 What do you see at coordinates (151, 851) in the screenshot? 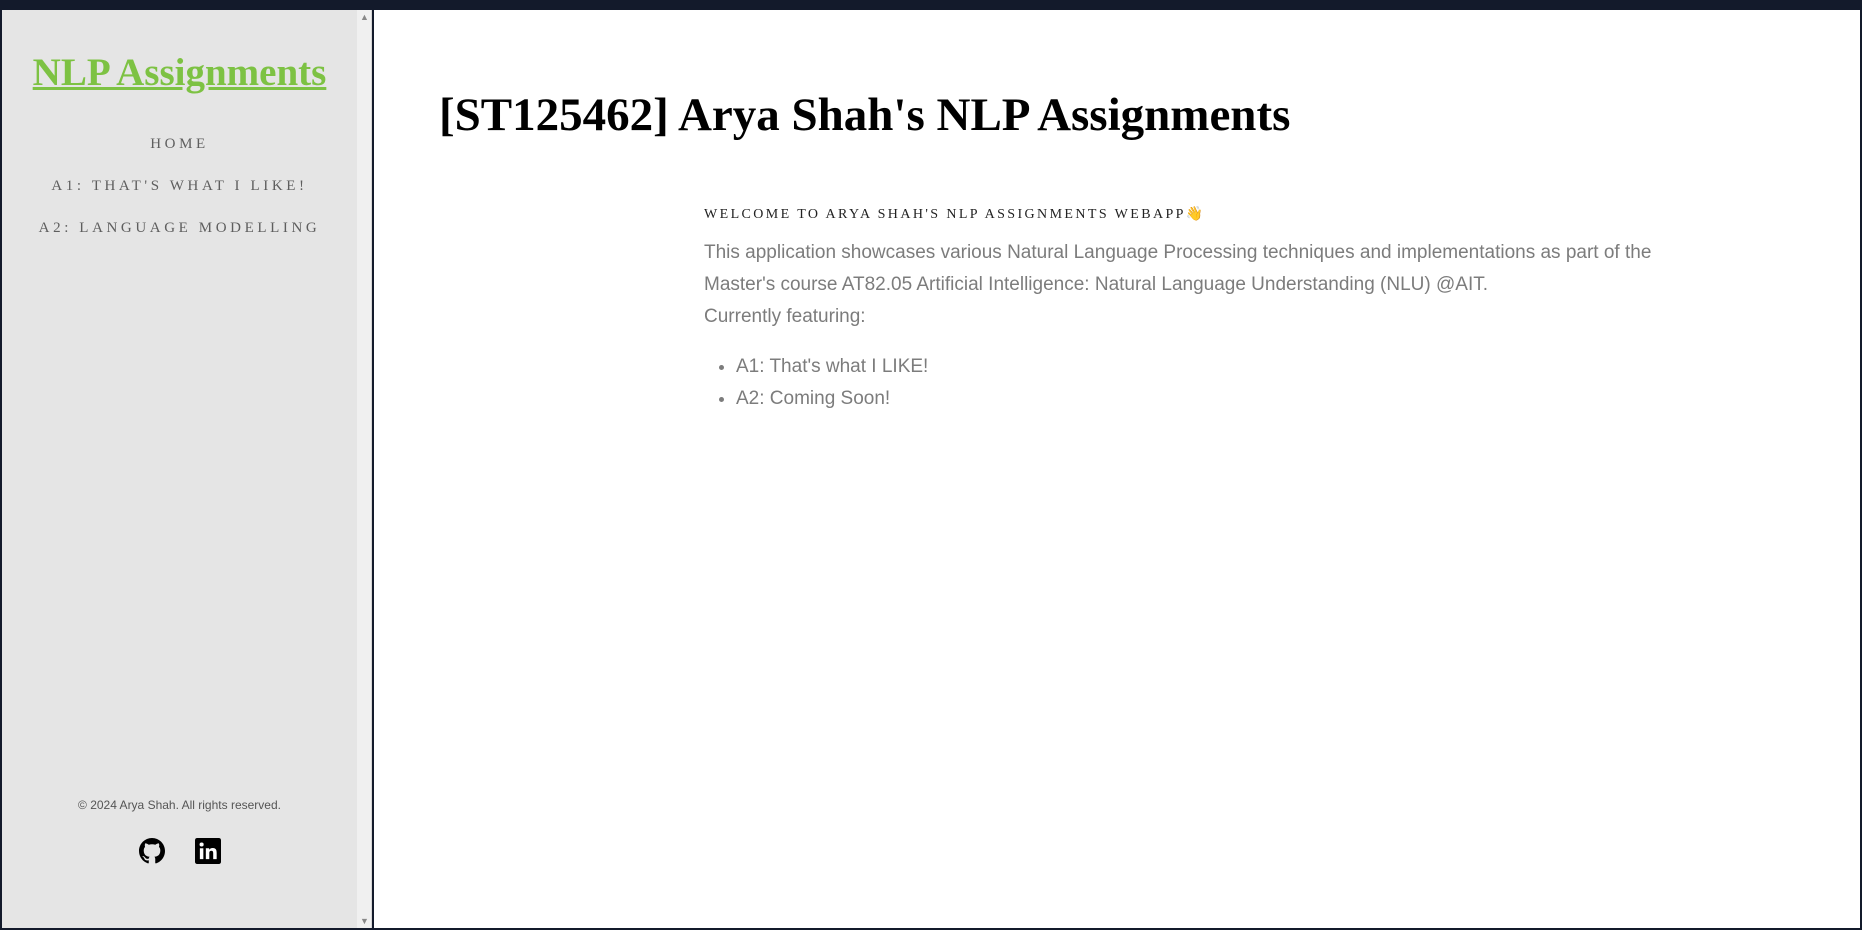
I see `github-icon` at bounding box center [151, 851].